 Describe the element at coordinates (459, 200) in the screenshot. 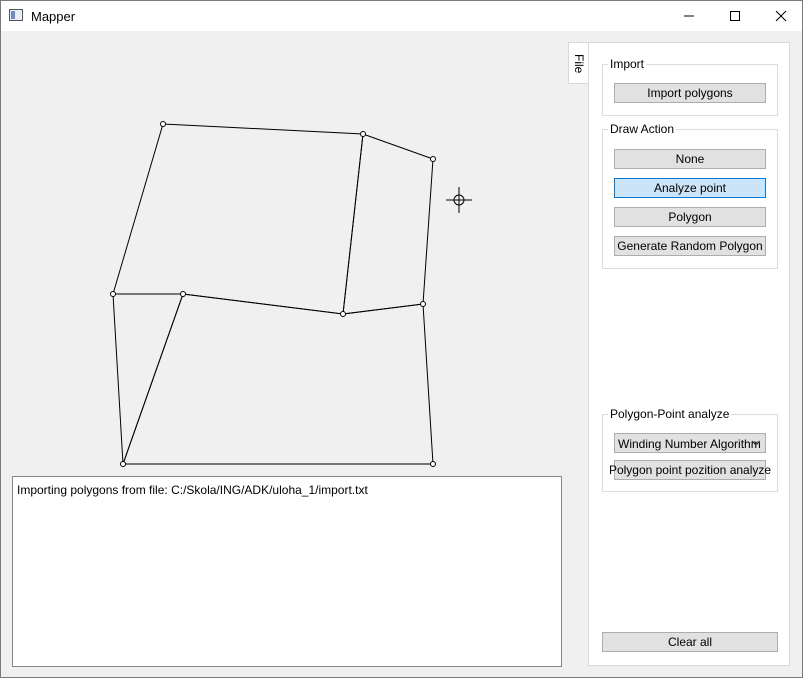

I see `crosshair-icon` at that location.